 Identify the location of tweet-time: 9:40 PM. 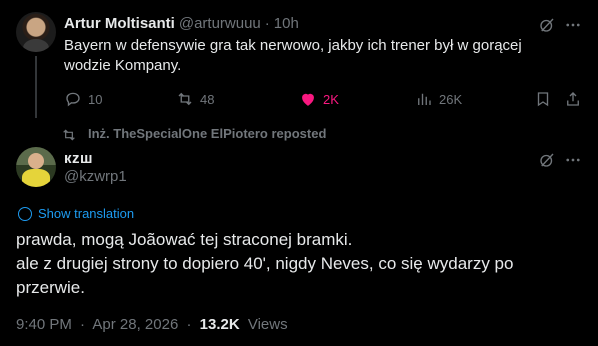
(44, 324).